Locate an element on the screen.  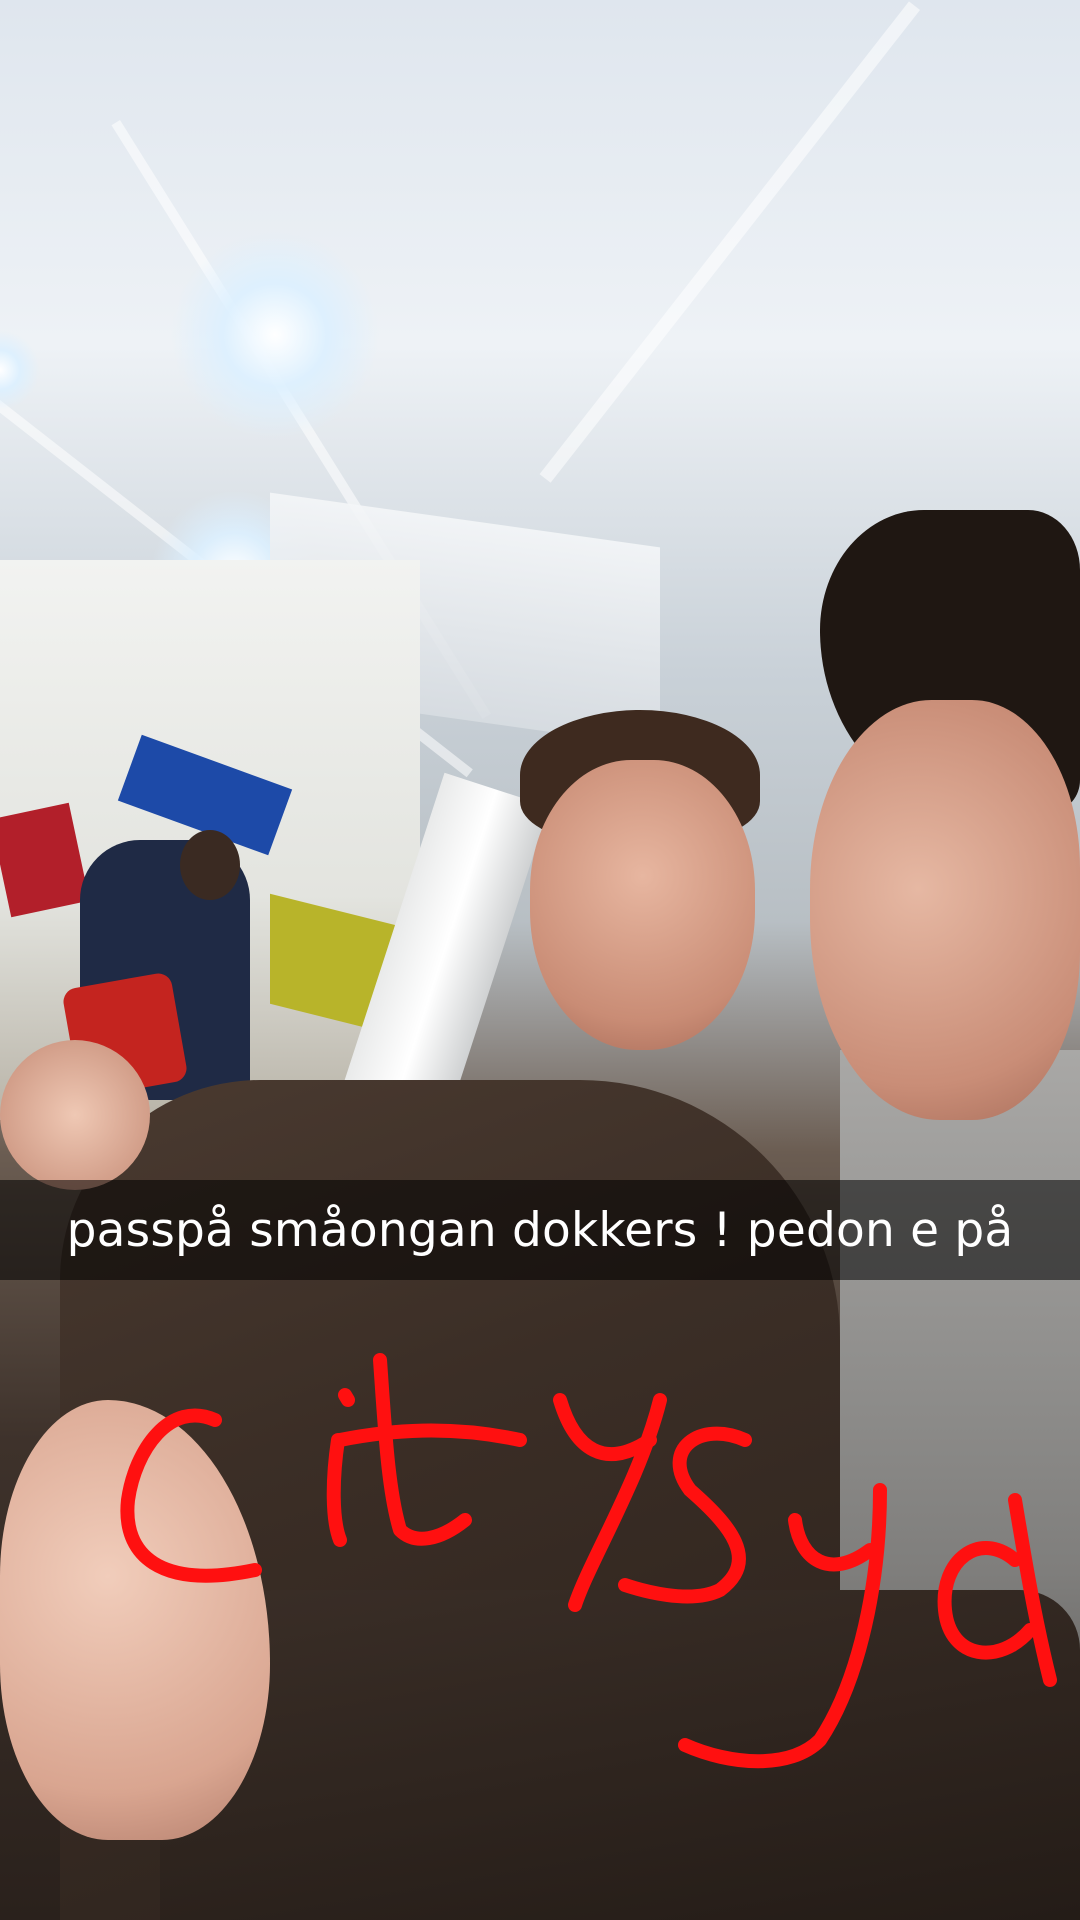
snap-caption-bar: passpå småongan dokkers ! pedon e på is located at coordinates (540, 1230).